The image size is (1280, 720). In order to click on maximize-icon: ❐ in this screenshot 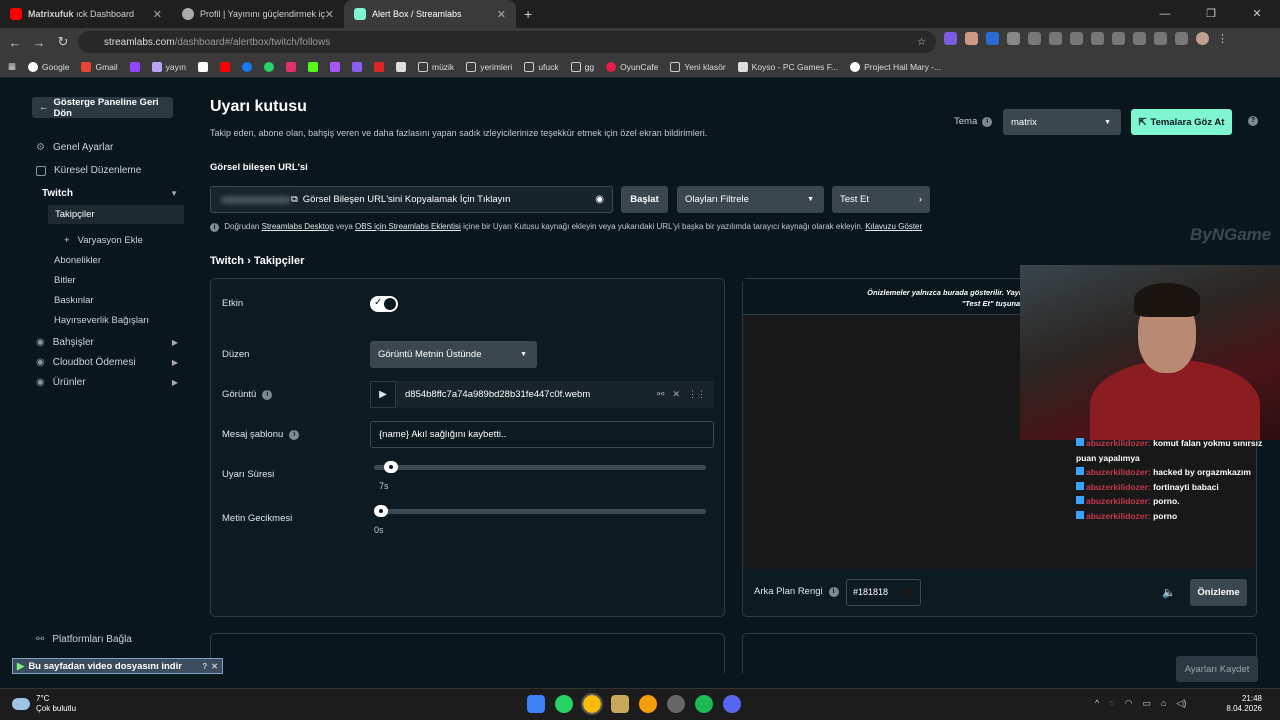, I will do `click(1211, 14)`.